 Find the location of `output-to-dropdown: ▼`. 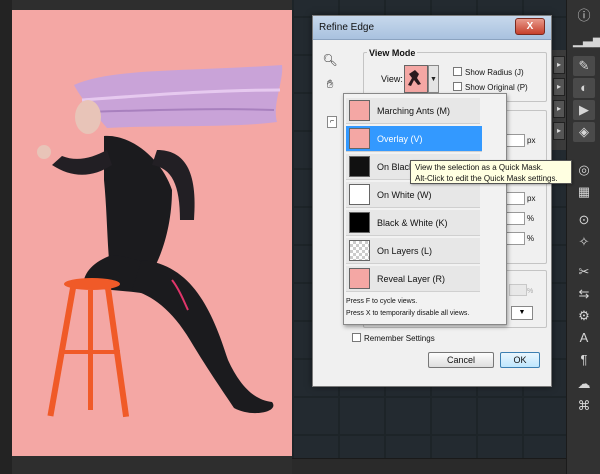

output-to-dropdown: ▼ is located at coordinates (522, 313).